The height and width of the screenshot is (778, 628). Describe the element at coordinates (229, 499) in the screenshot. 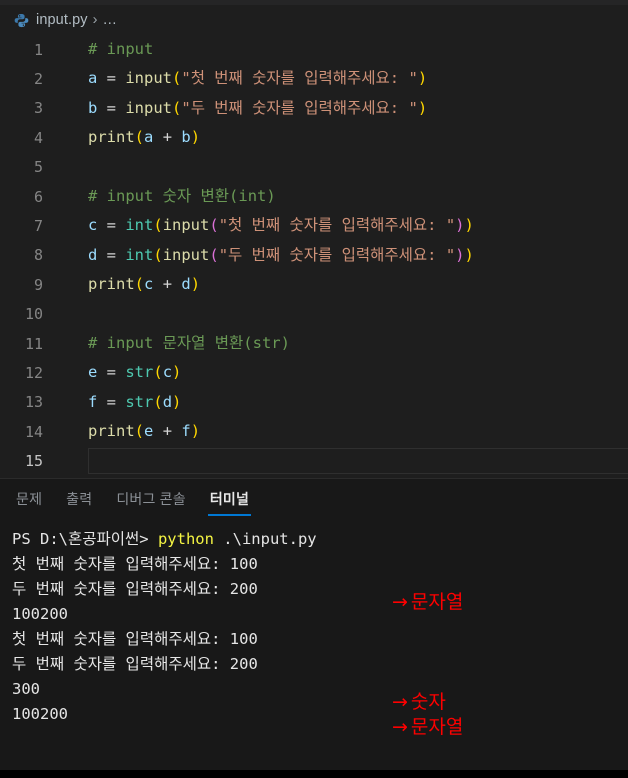

I see `panel-tab-active: 터미널` at that location.